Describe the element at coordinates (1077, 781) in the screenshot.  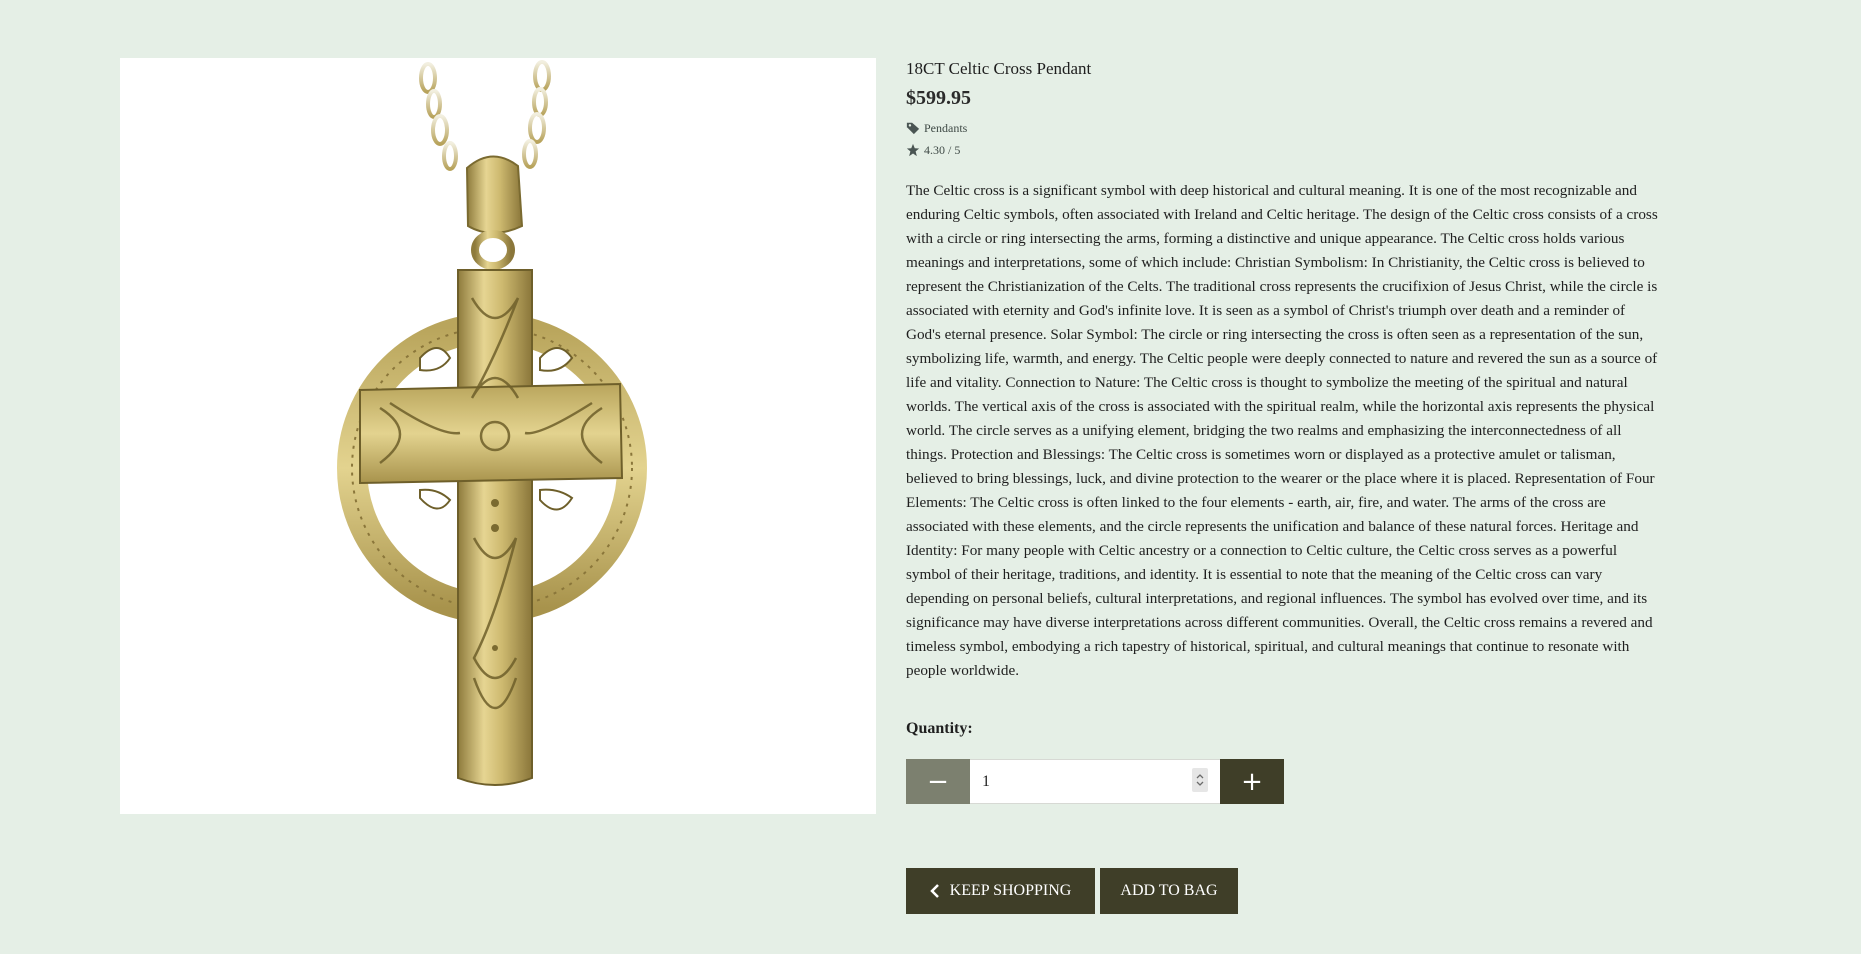
I see `quantity-input` at that location.